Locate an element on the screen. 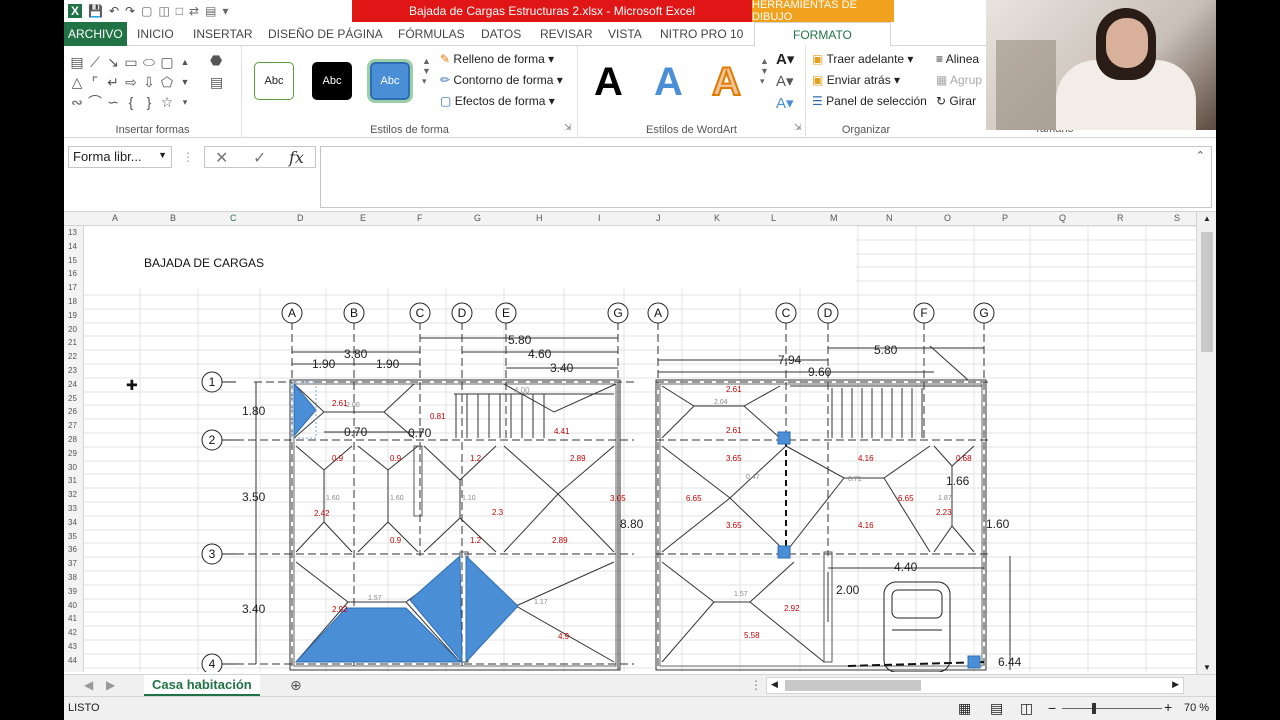 The height and width of the screenshot is (720, 1280). star-shape-icon: ☆ is located at coordinates (167, 102).